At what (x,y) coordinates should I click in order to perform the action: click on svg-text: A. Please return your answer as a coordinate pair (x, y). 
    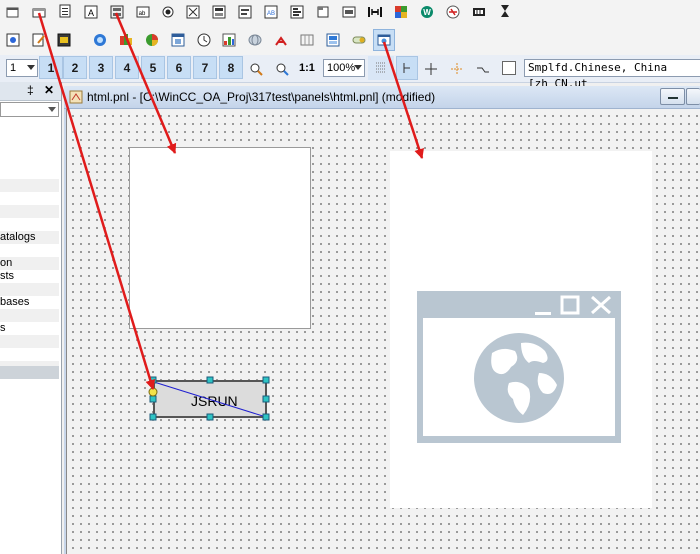
    Looking at the image, I should click on (91, 13).